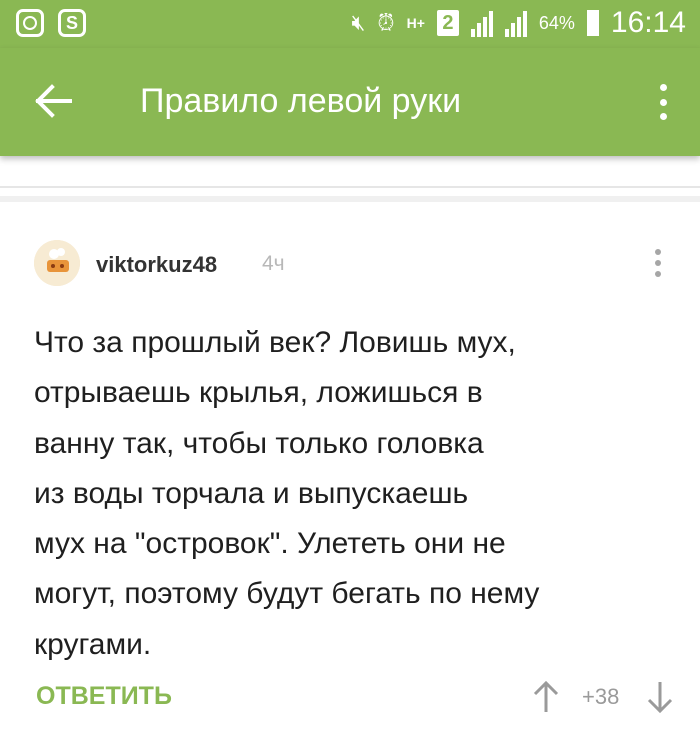  What do you see at coordinates (287, 594) in the screenshot?
I see `comment-line: могут, поэтому будут бегать по нему` at bounding box center [287, 594].